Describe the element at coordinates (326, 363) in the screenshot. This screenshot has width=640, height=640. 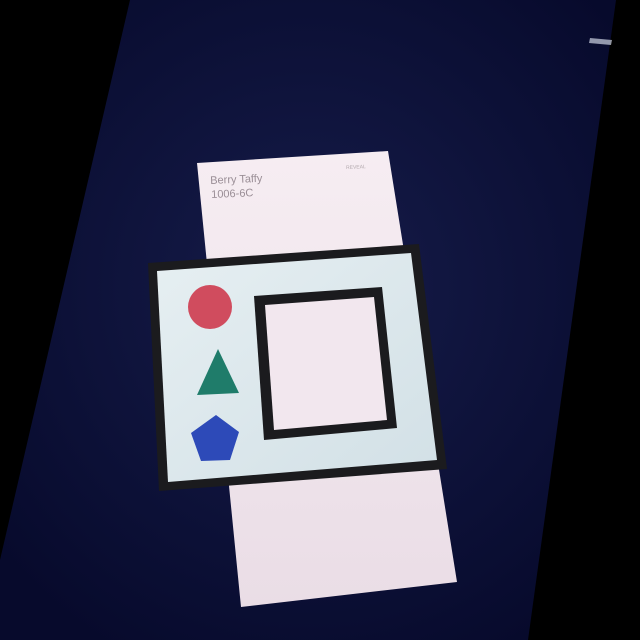
I see `cutout-window` at that location.